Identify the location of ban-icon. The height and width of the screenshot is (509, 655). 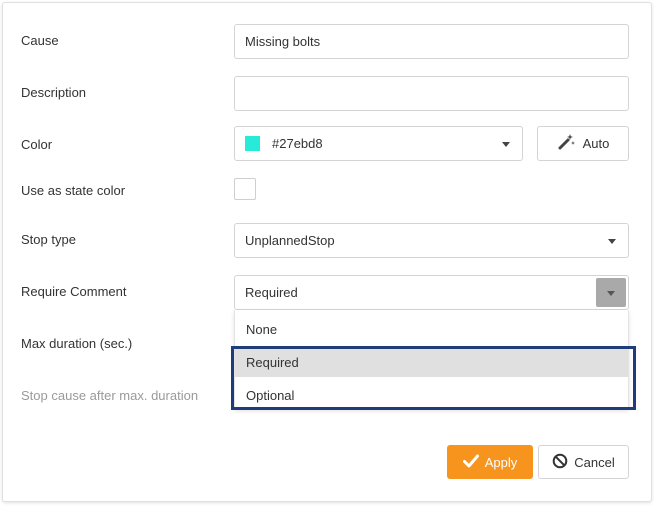
(560, 462).